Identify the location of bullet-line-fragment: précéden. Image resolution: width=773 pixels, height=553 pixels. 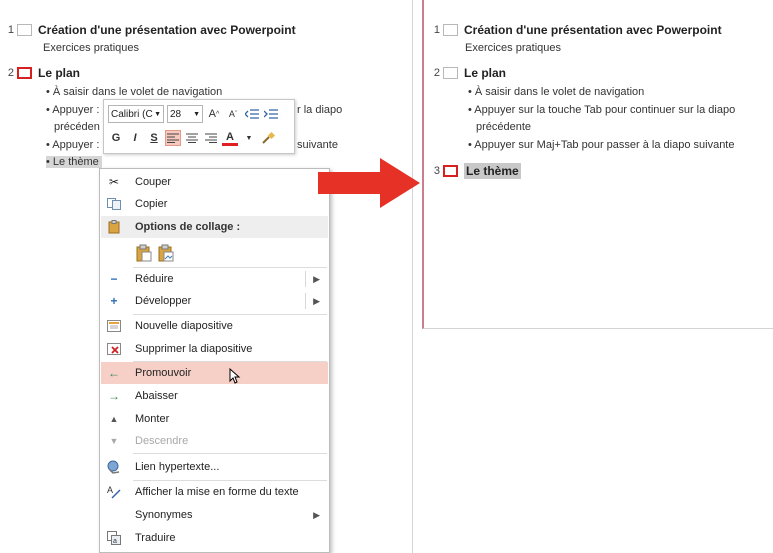
(77, 127).